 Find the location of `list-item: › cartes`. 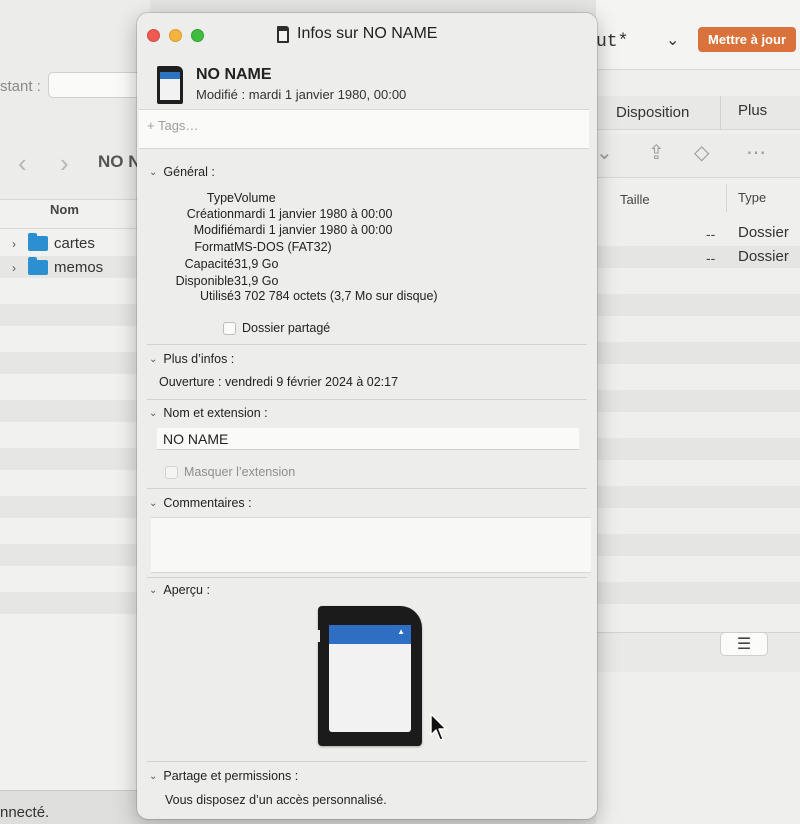

list-item: › cartes is located at coordinates (53, 242).